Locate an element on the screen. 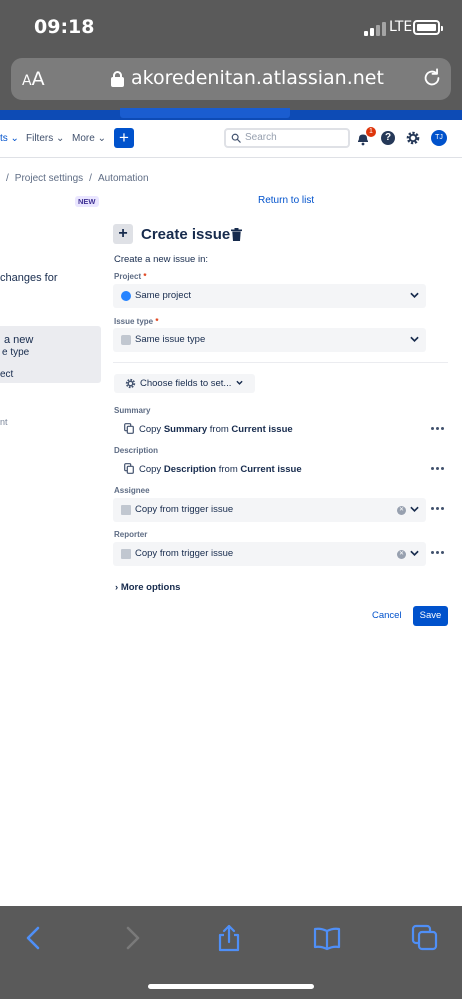  ios-status-bar: 09:18 LTE is located at coordinates (231, 26).